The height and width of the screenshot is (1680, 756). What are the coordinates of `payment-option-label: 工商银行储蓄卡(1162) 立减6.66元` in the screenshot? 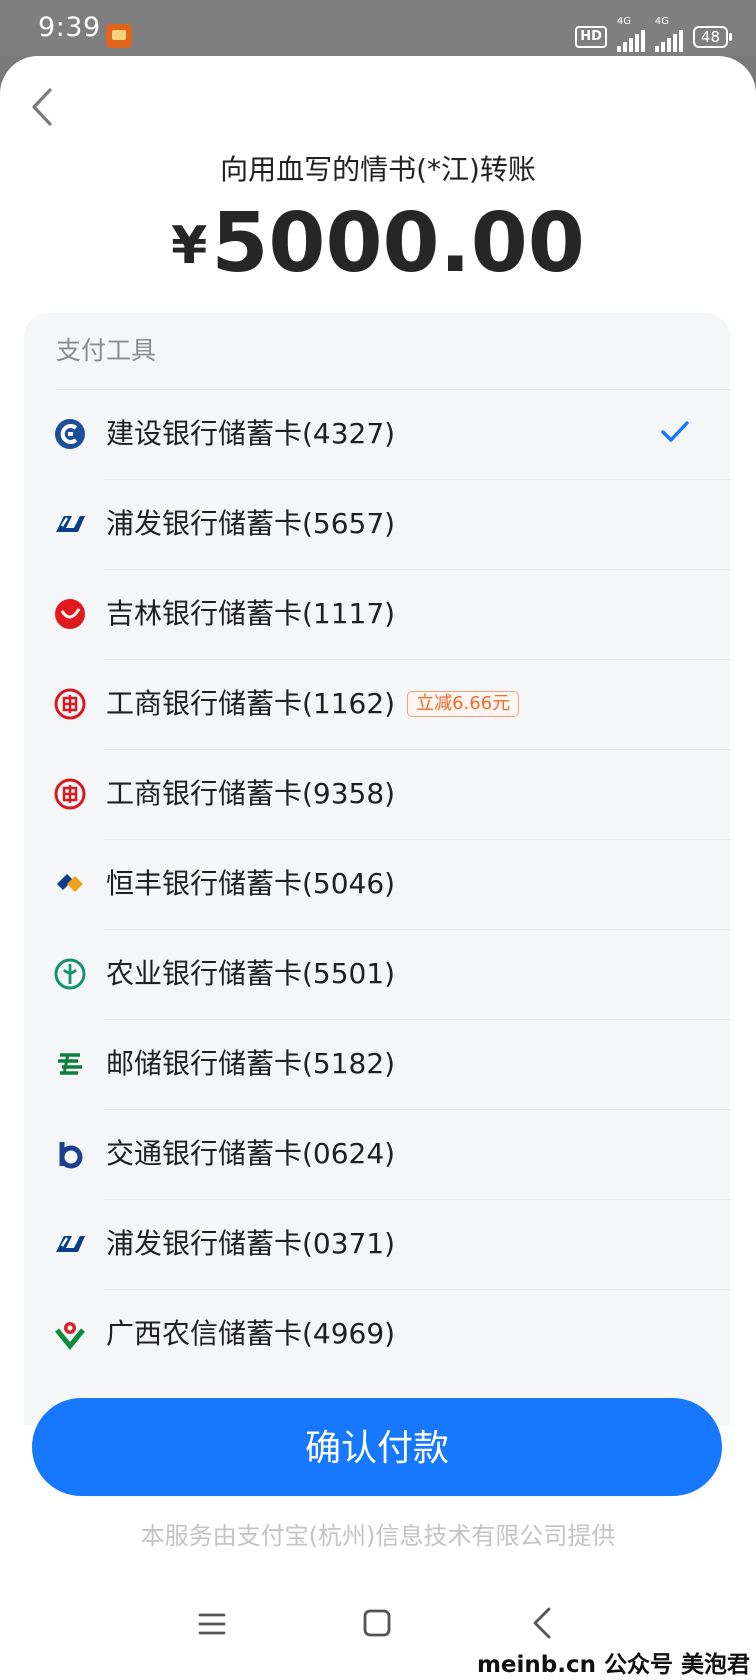 It's located at (313, 704).